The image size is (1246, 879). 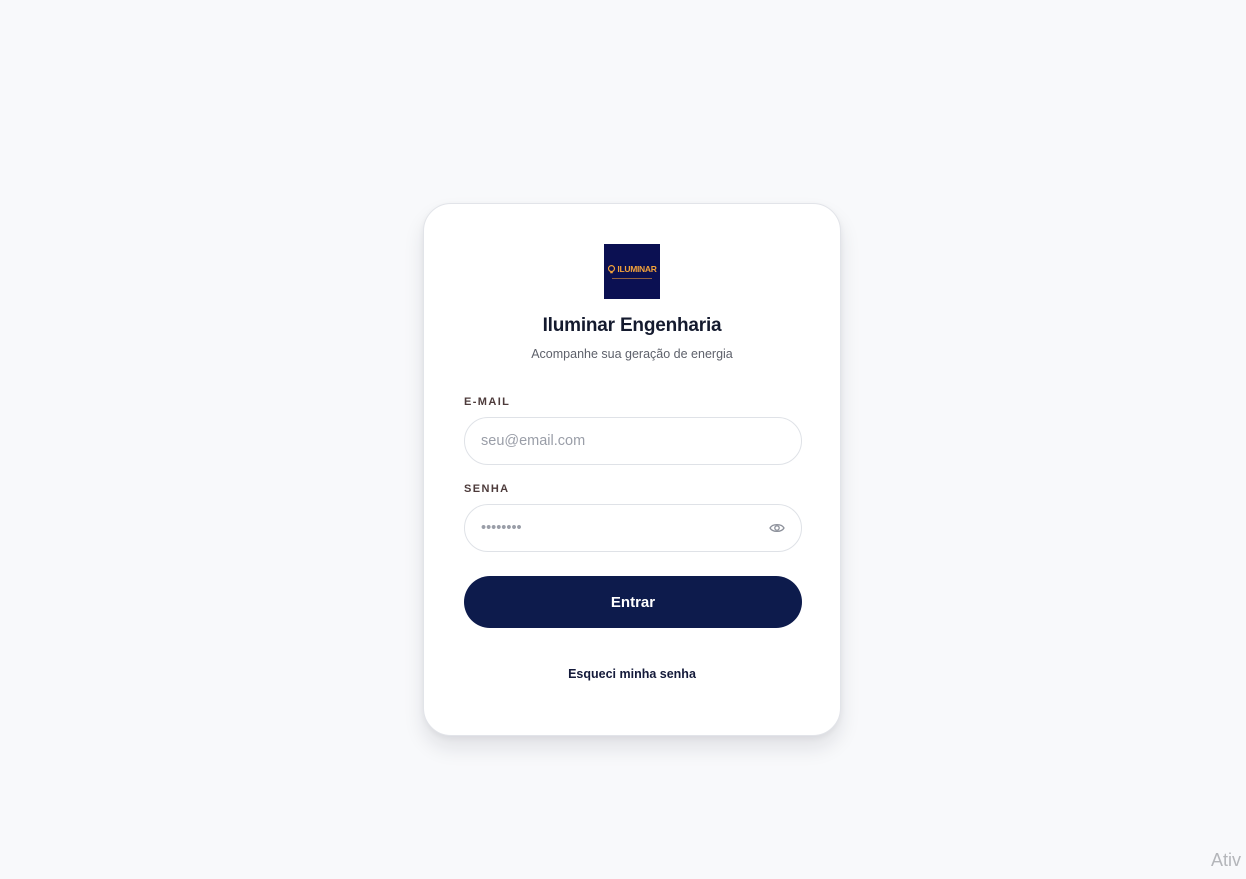 I want to click on logo-wordmark: ILUMINAR, so click(x=637, y=269).